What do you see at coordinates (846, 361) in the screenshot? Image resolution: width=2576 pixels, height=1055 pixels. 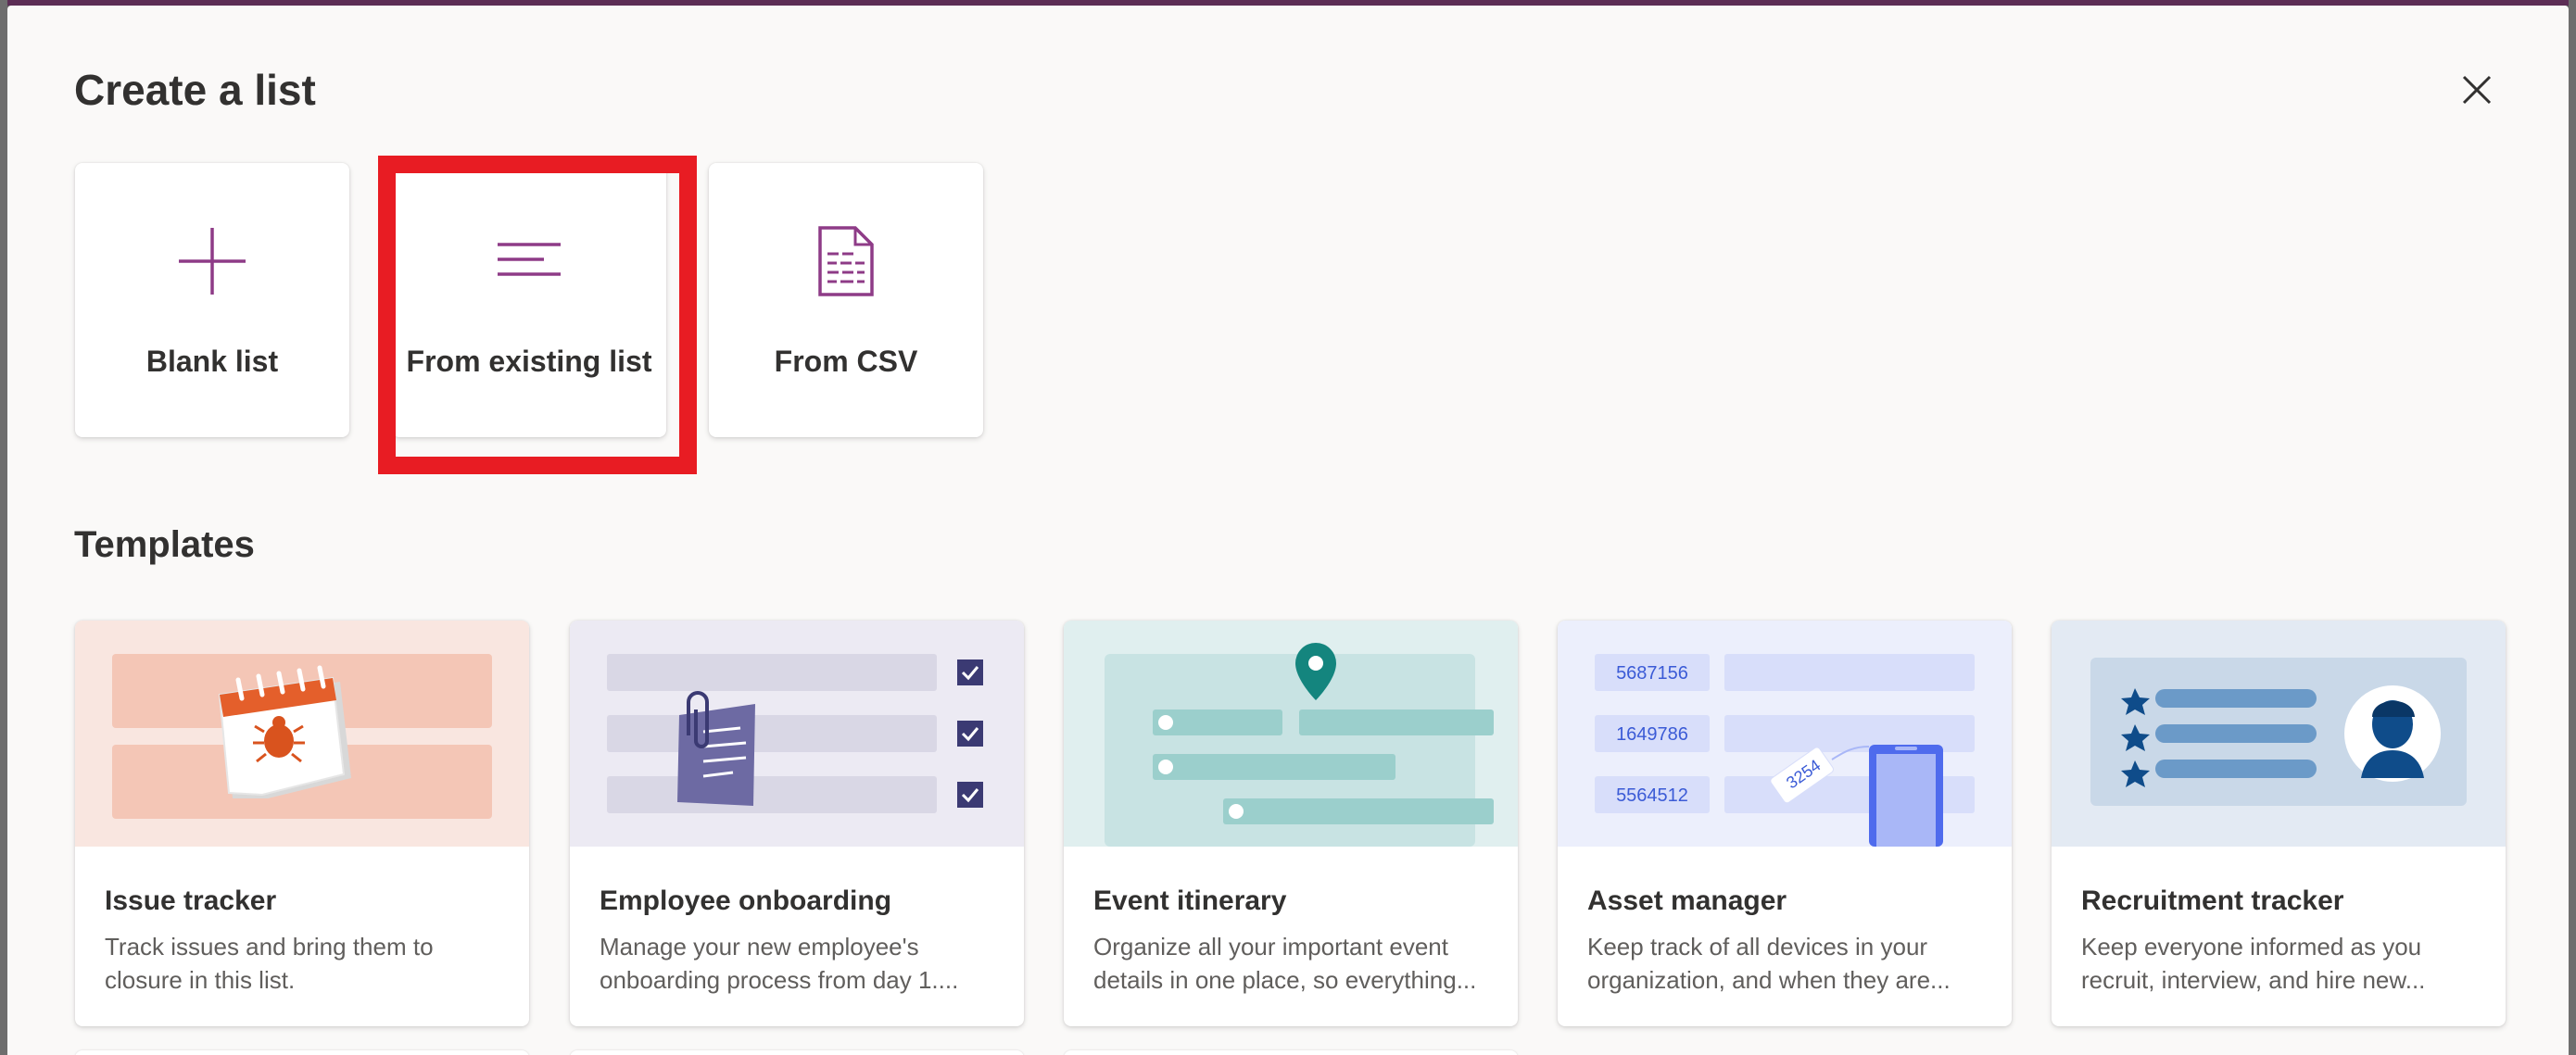 I see `from-csv-label: From CSV` at bounding box center [846, 361].